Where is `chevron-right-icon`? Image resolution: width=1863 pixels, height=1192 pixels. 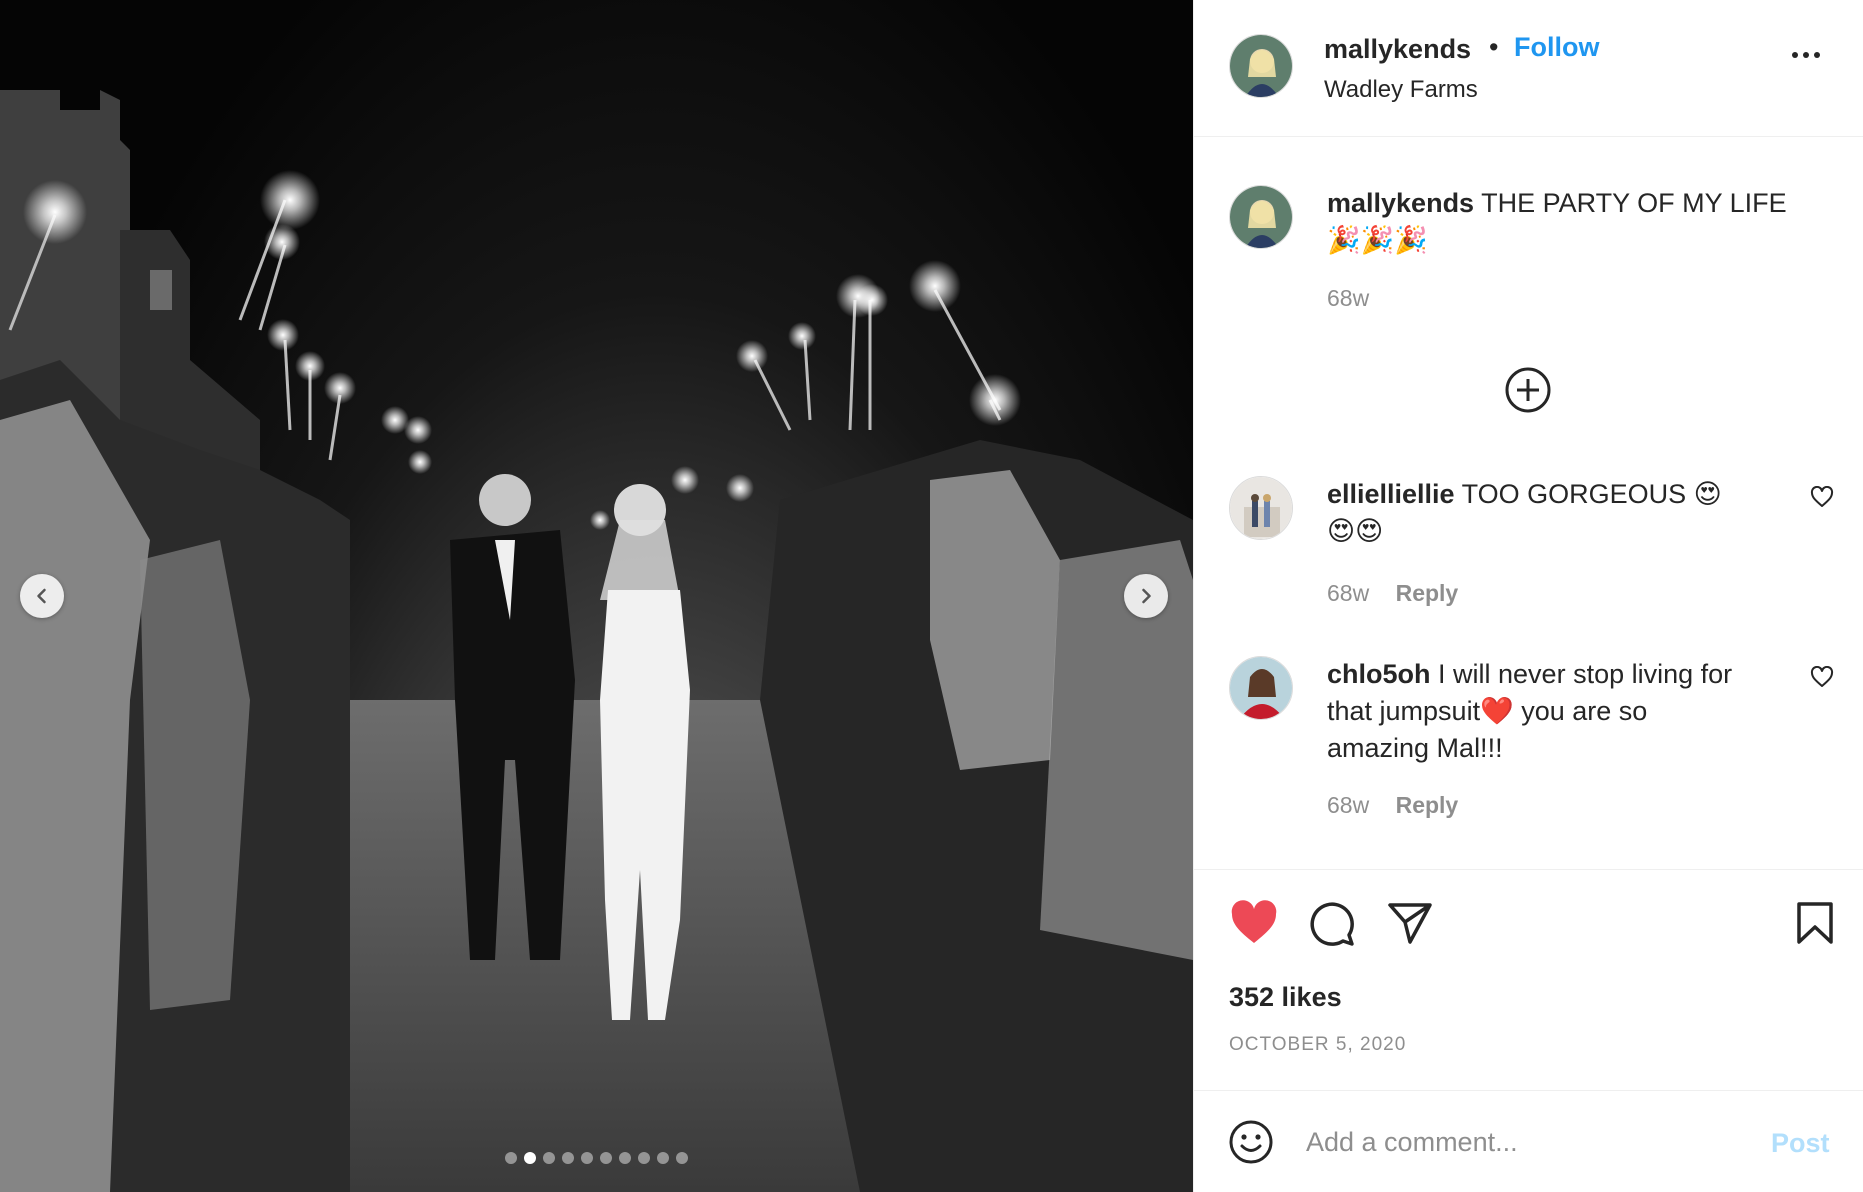 chevron-right-icon is located at coordinates (1146, 596).